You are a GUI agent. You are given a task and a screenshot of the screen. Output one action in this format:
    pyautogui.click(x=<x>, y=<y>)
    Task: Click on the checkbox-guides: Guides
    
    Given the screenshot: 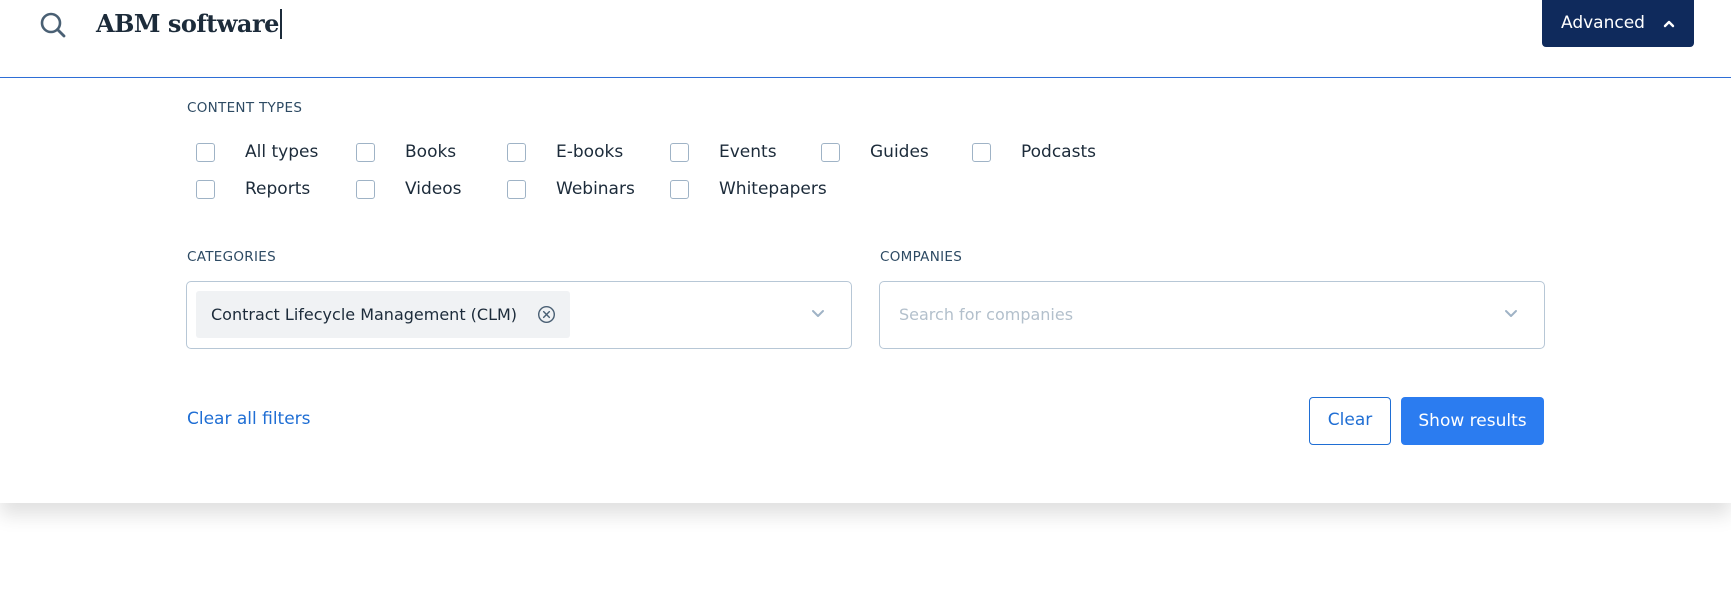 What is the action you would take?
    pyautogui.click(x=875, y=152)
    